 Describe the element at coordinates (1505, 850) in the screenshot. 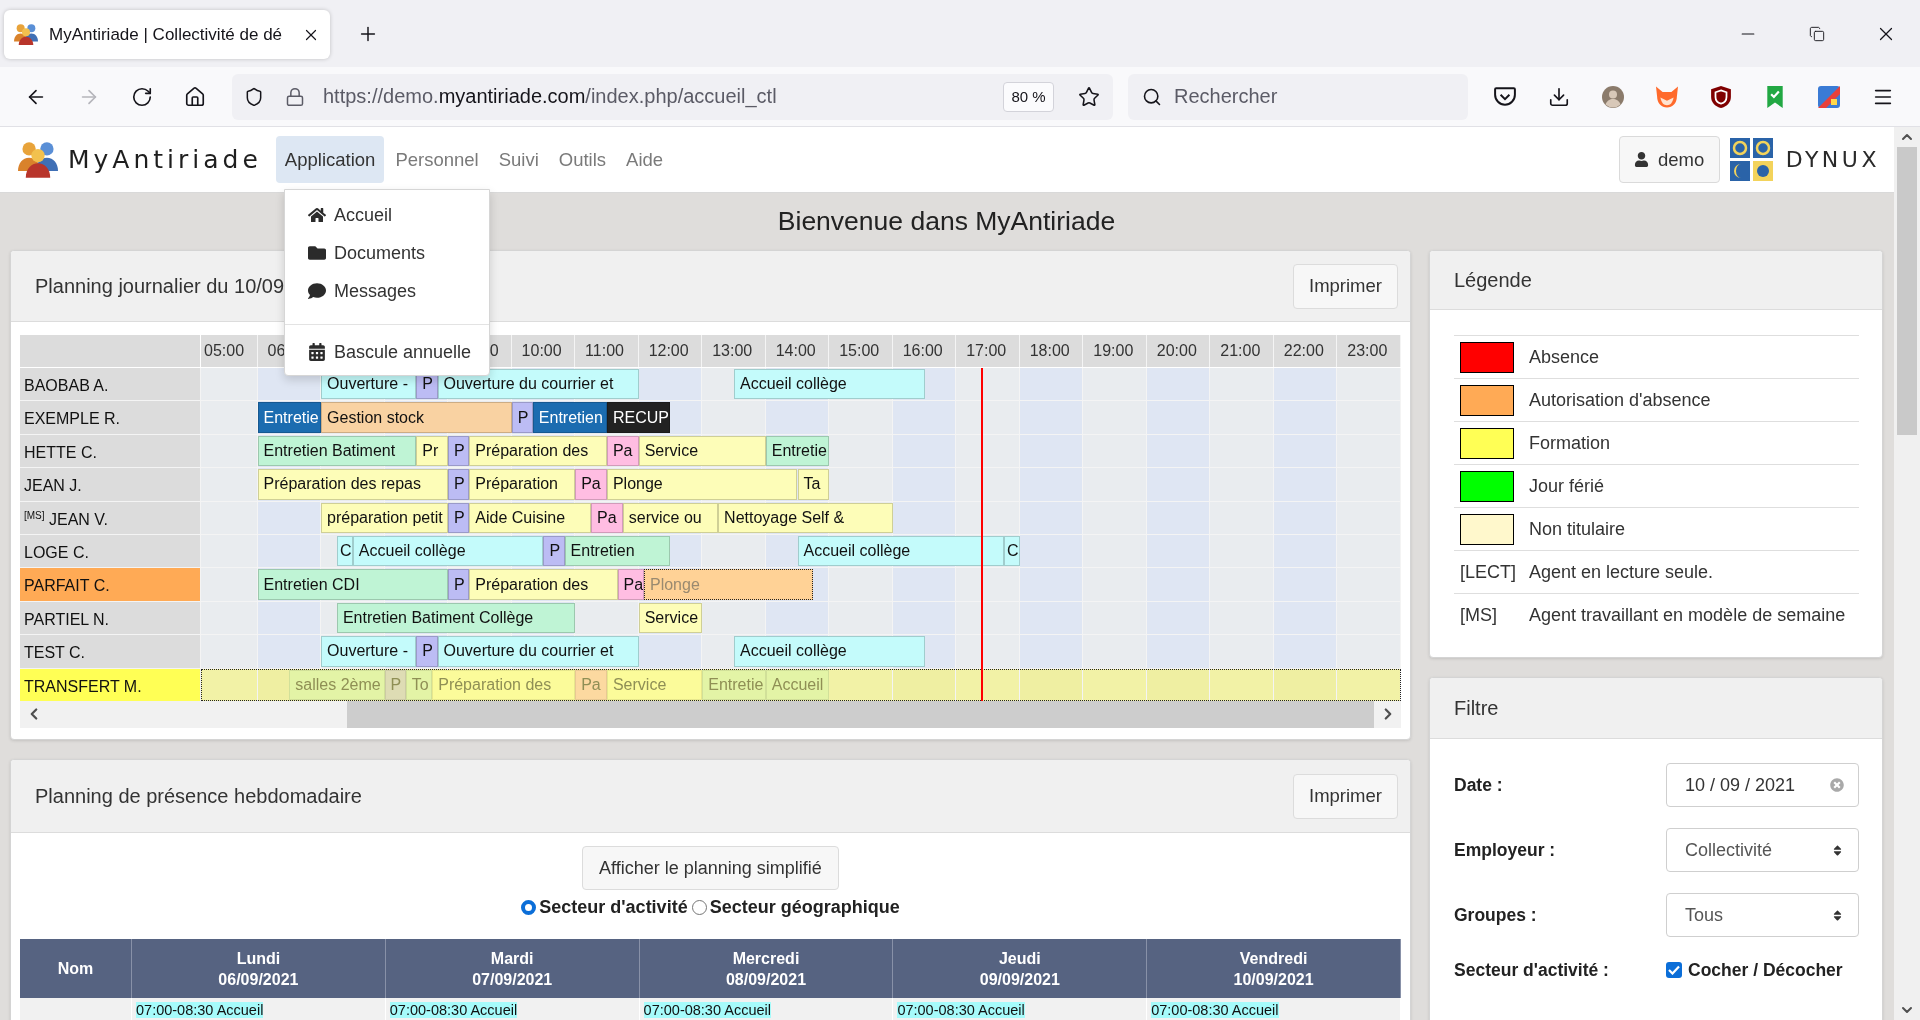

I see `field-label: Employeur :` at that location.